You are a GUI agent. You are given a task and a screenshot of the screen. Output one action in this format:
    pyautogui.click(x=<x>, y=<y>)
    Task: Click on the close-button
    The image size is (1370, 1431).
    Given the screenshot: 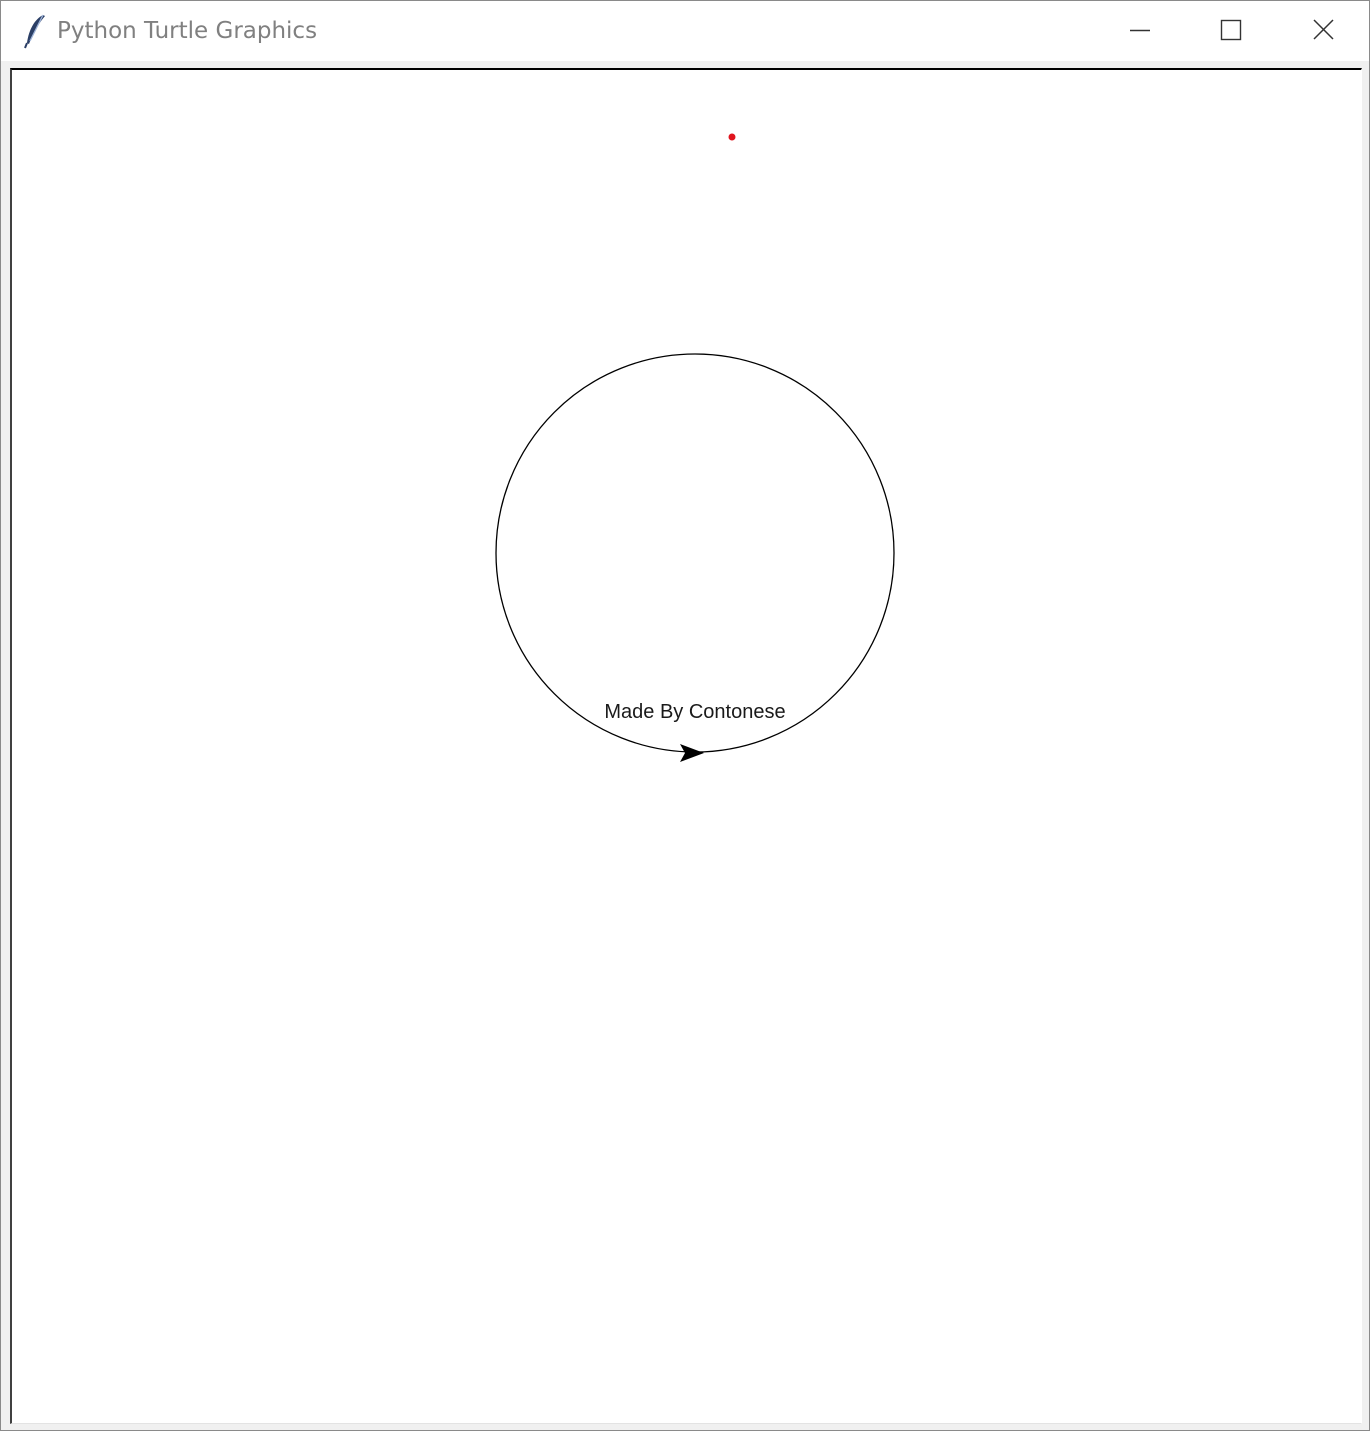 What is the action you would take?
    pyautogui.click(x=1323, y=31)
    